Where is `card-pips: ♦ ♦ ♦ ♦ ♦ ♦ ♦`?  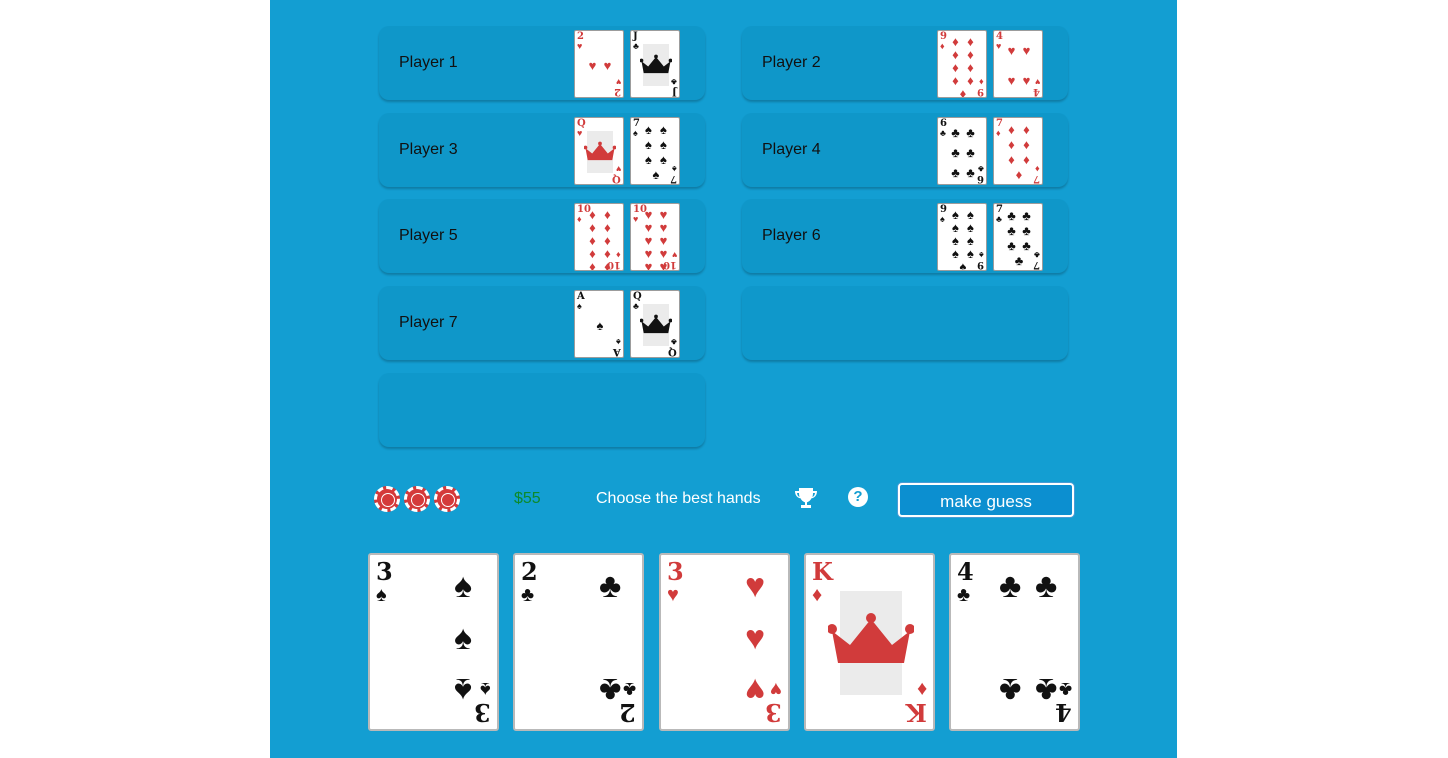
card-pips: ♦ ♦ ♦ ♦ ♦ ♦ ♦ is located at coordinates (1019, 152).